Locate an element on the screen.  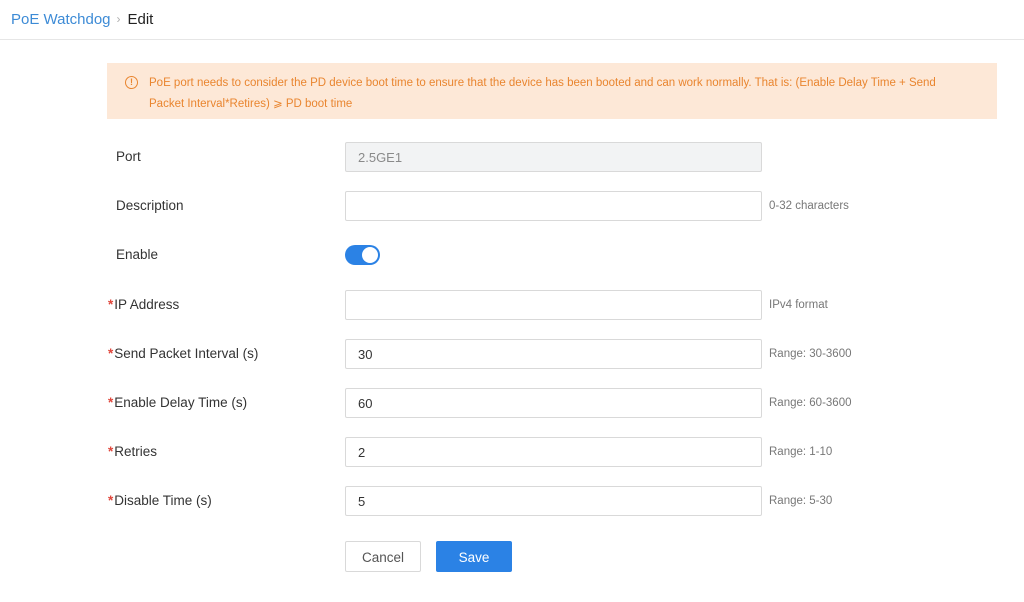
form-row-ip-address: *IP Address IPv4 format is located at coordinates (512, 305).